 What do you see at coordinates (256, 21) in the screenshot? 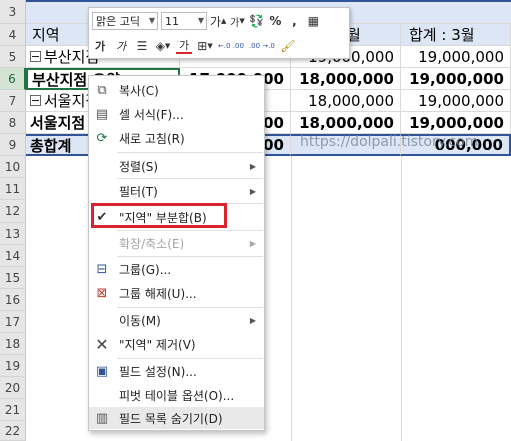
I see `accounting-format-icon: 💱` at bounding box center [256, 21].